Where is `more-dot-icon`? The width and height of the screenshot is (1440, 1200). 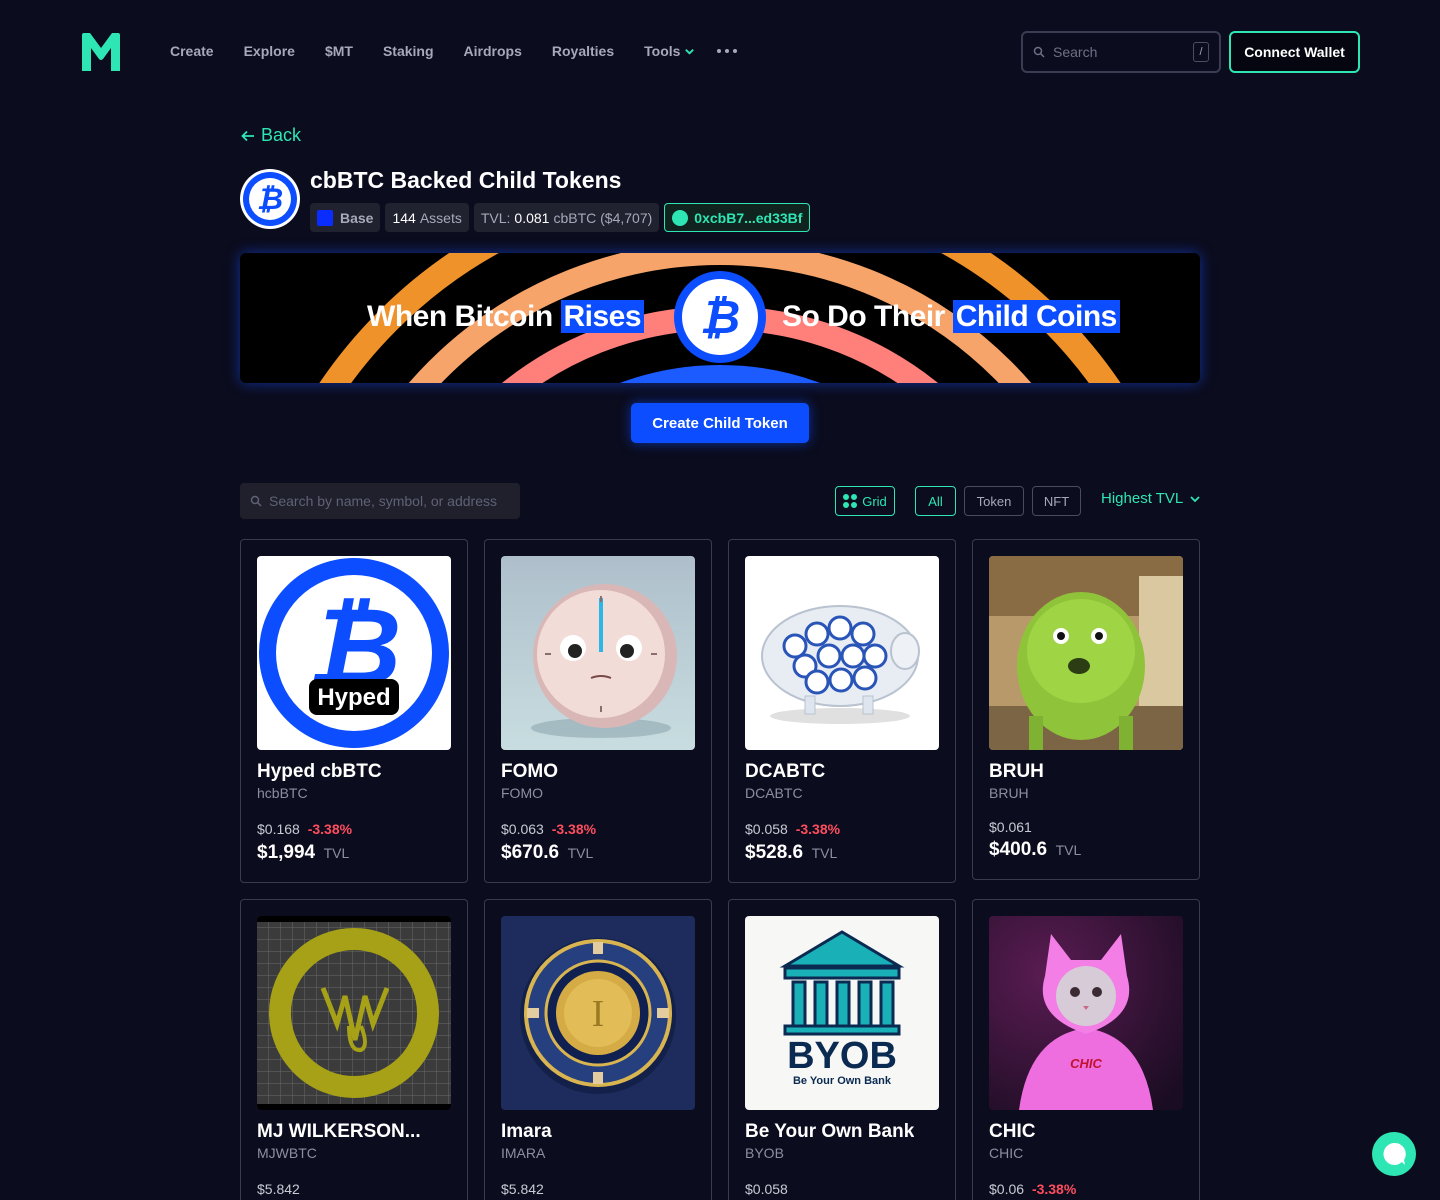
more-dot-icon is located at coordinates (727, 51).